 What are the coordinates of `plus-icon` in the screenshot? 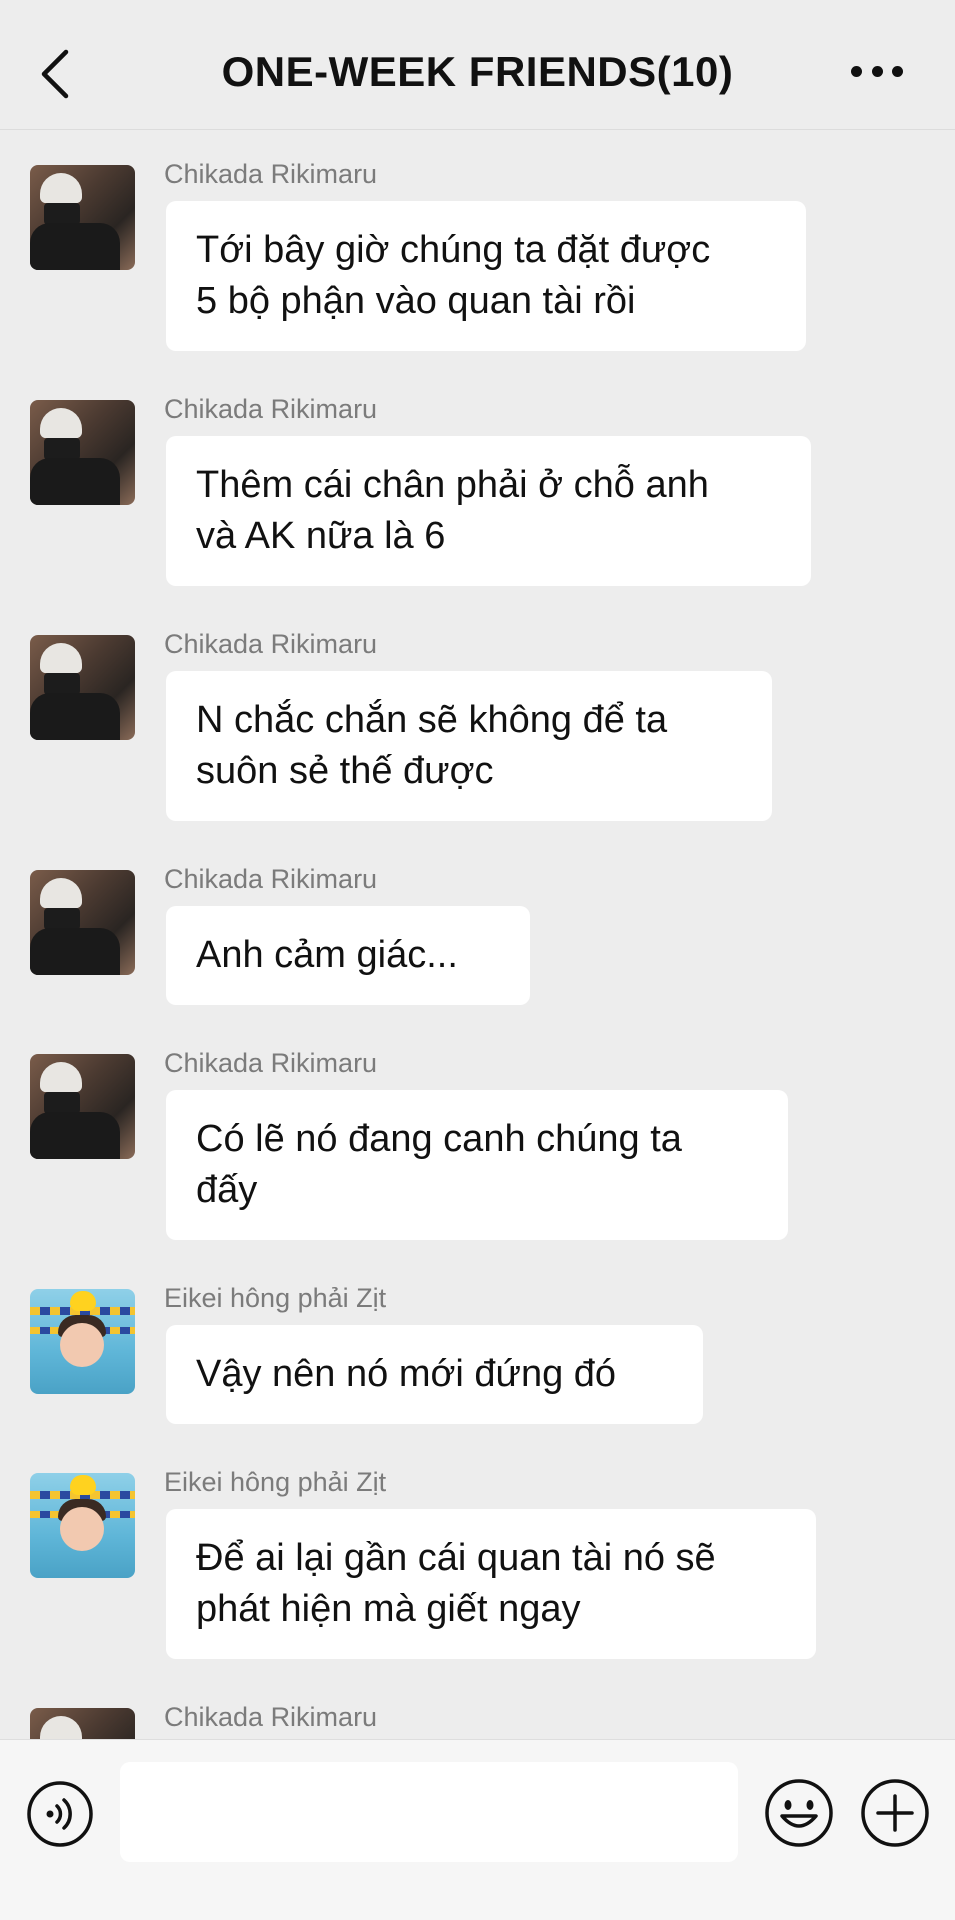 It's located at (895, 1813).